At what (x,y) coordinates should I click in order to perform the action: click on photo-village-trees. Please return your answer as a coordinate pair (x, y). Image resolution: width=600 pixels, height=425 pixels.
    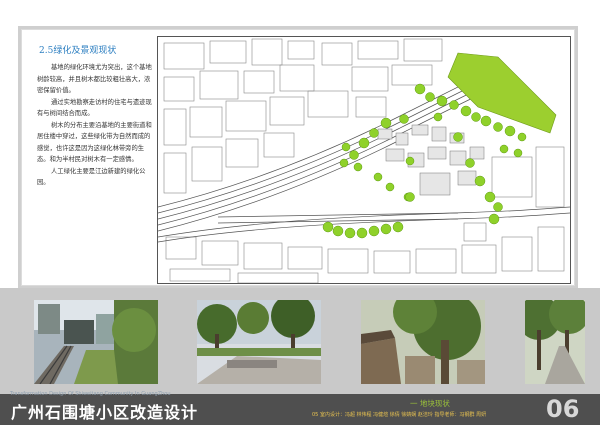
    Looking at the image, I should click on (423, 342).